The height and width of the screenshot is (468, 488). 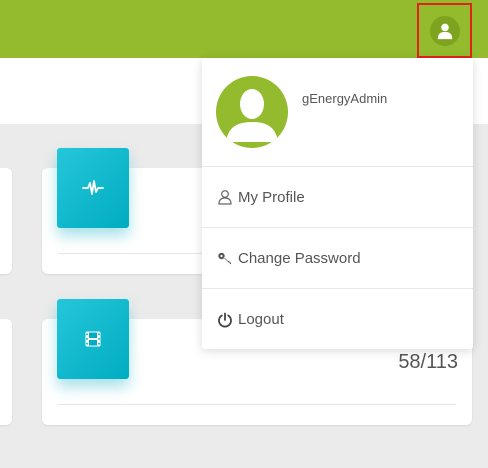 I want to click on card-divider, so click(x=257, y=404).